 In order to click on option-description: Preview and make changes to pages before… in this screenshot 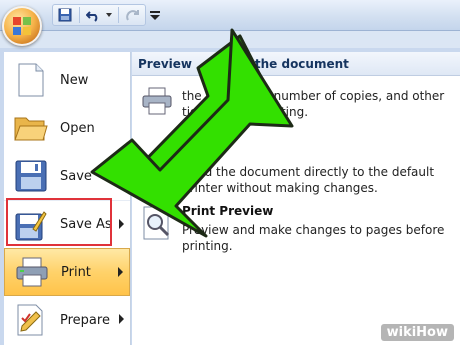, I will do `click(317, 238)`.